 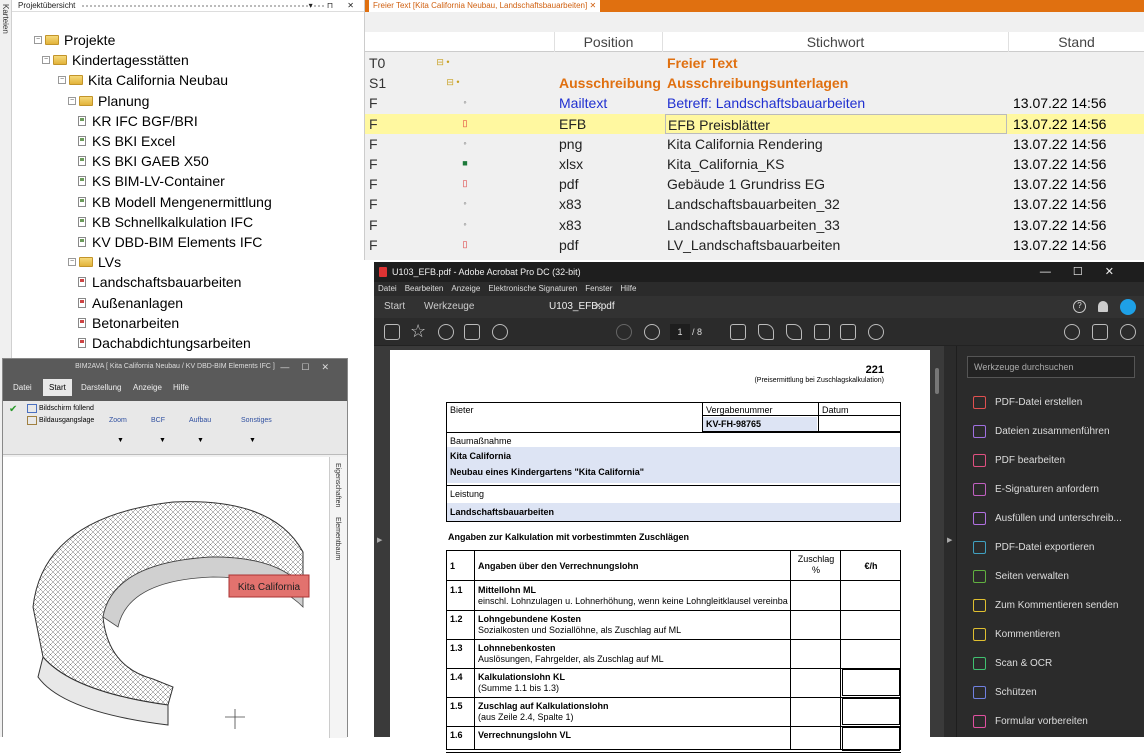 What do you see at coordinates (754, 123) in the screenshot?
I see `table-row: F ▯ EFB EFB Preisblätter 13.07.22 14:56` at bounding box center [754, 123].